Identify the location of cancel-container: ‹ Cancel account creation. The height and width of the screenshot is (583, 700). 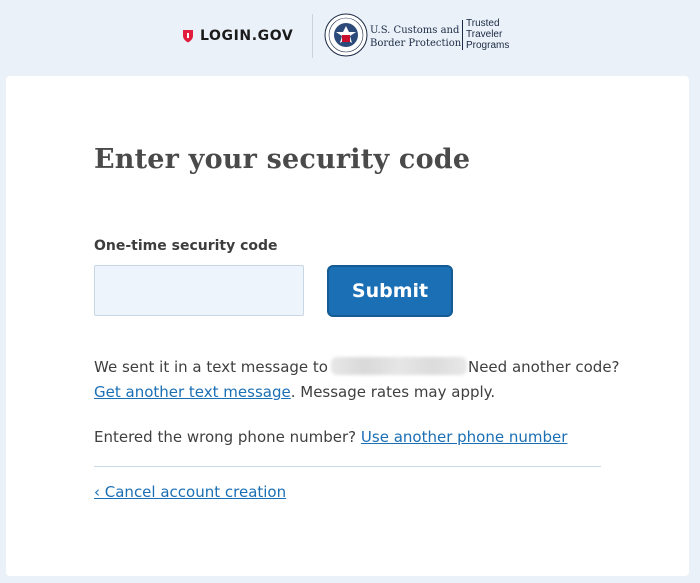
(190, 492).